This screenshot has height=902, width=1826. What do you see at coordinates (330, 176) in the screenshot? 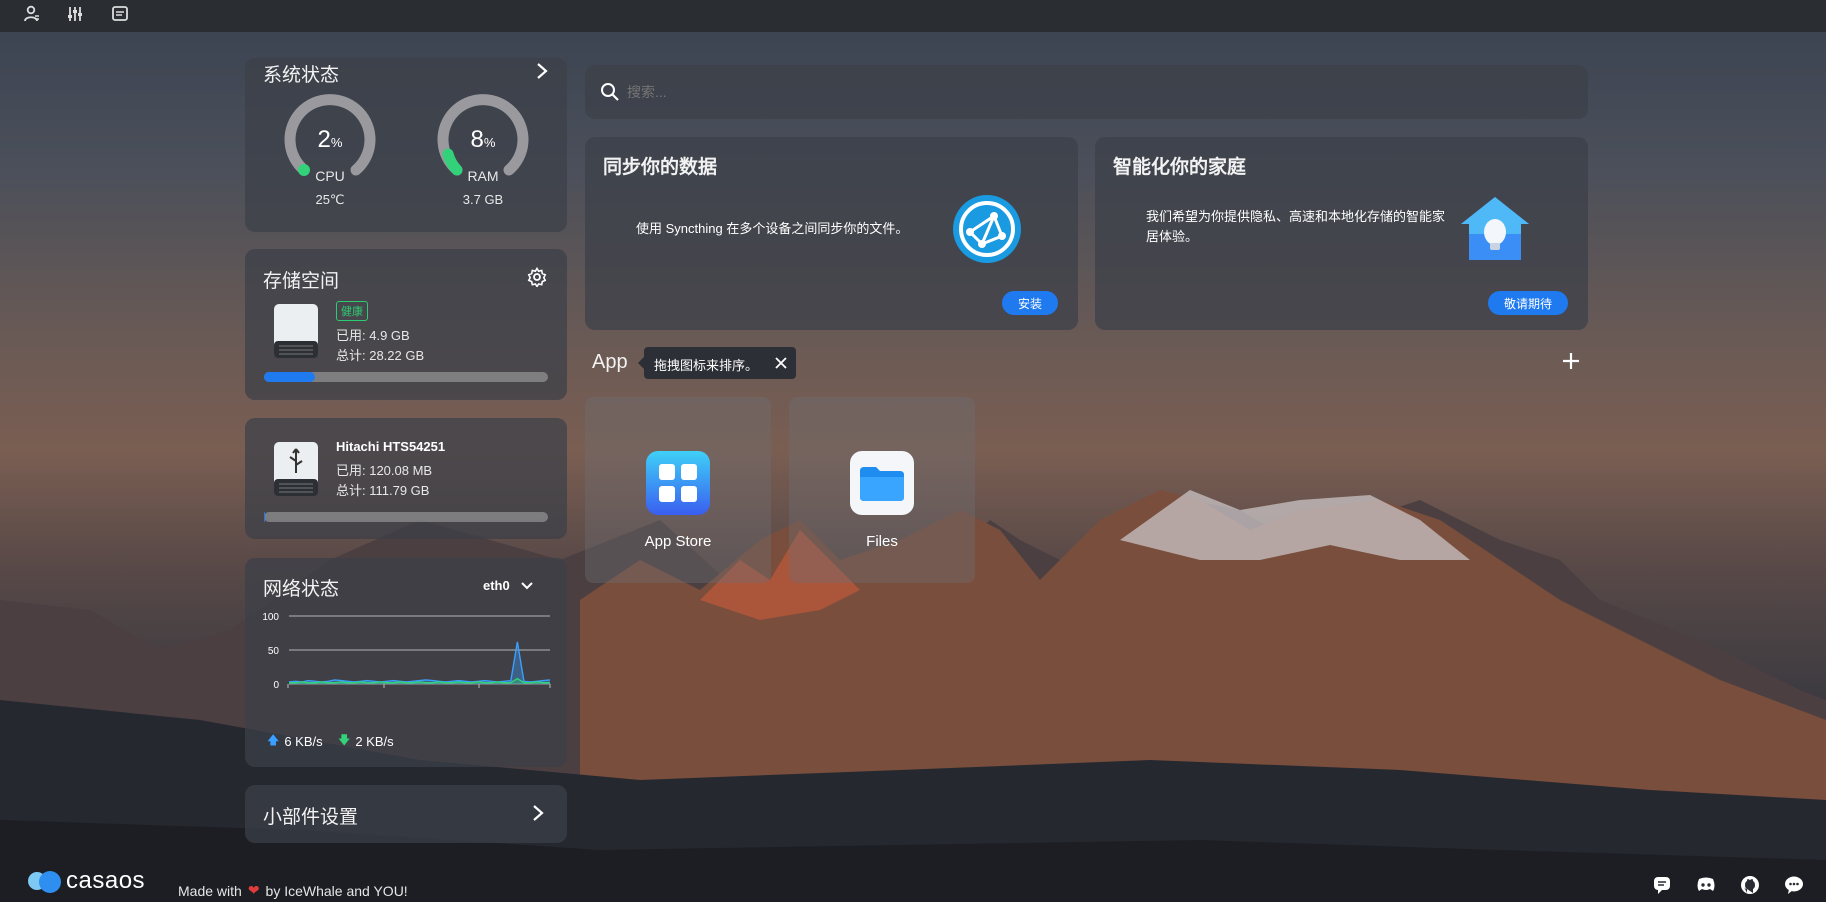
I see `cpu-label: CPU` at bounding box center [330, 176].